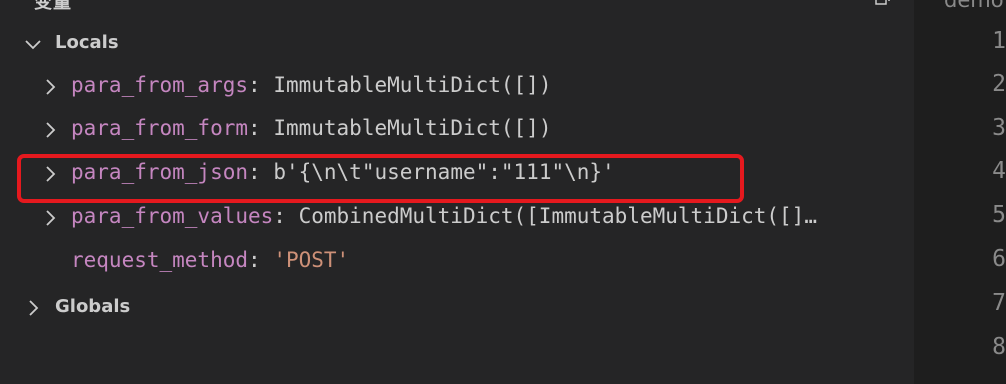  I want to click on variable-row: para_from_form: ImmutableMultiDict([]), so click(457, 130).